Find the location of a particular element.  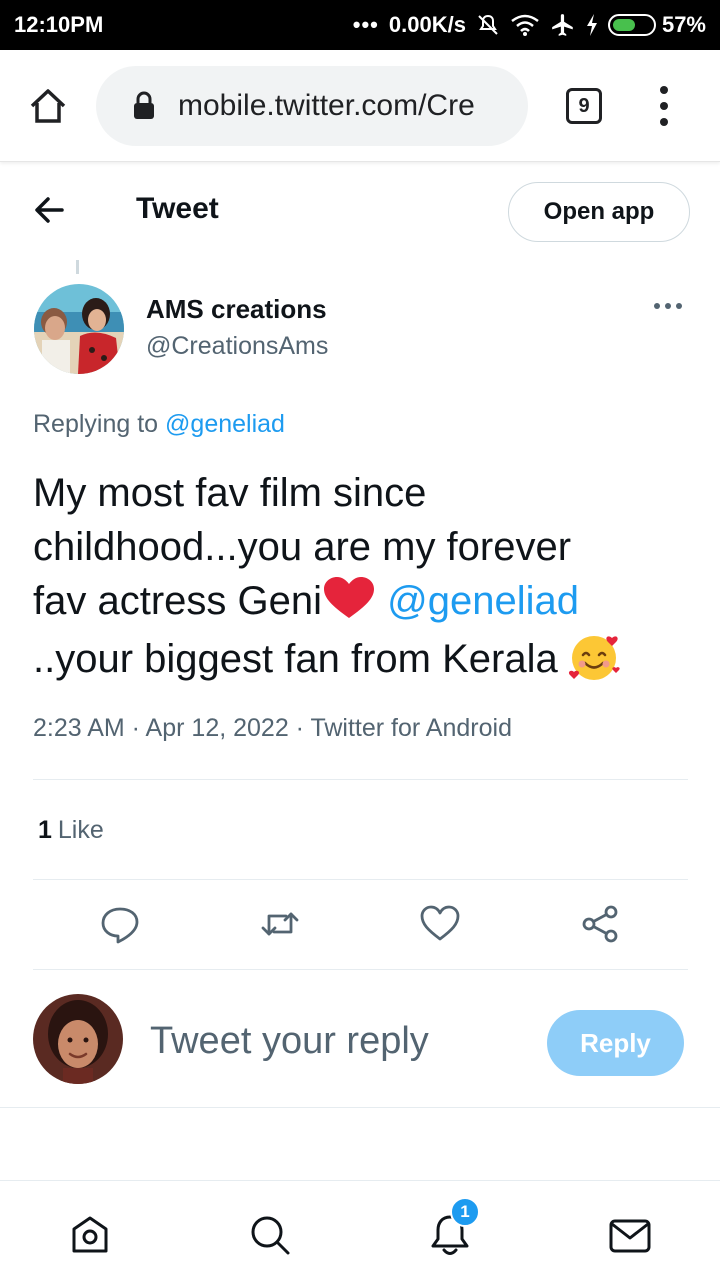

airplane-icon is located at coordinates (563, 25).